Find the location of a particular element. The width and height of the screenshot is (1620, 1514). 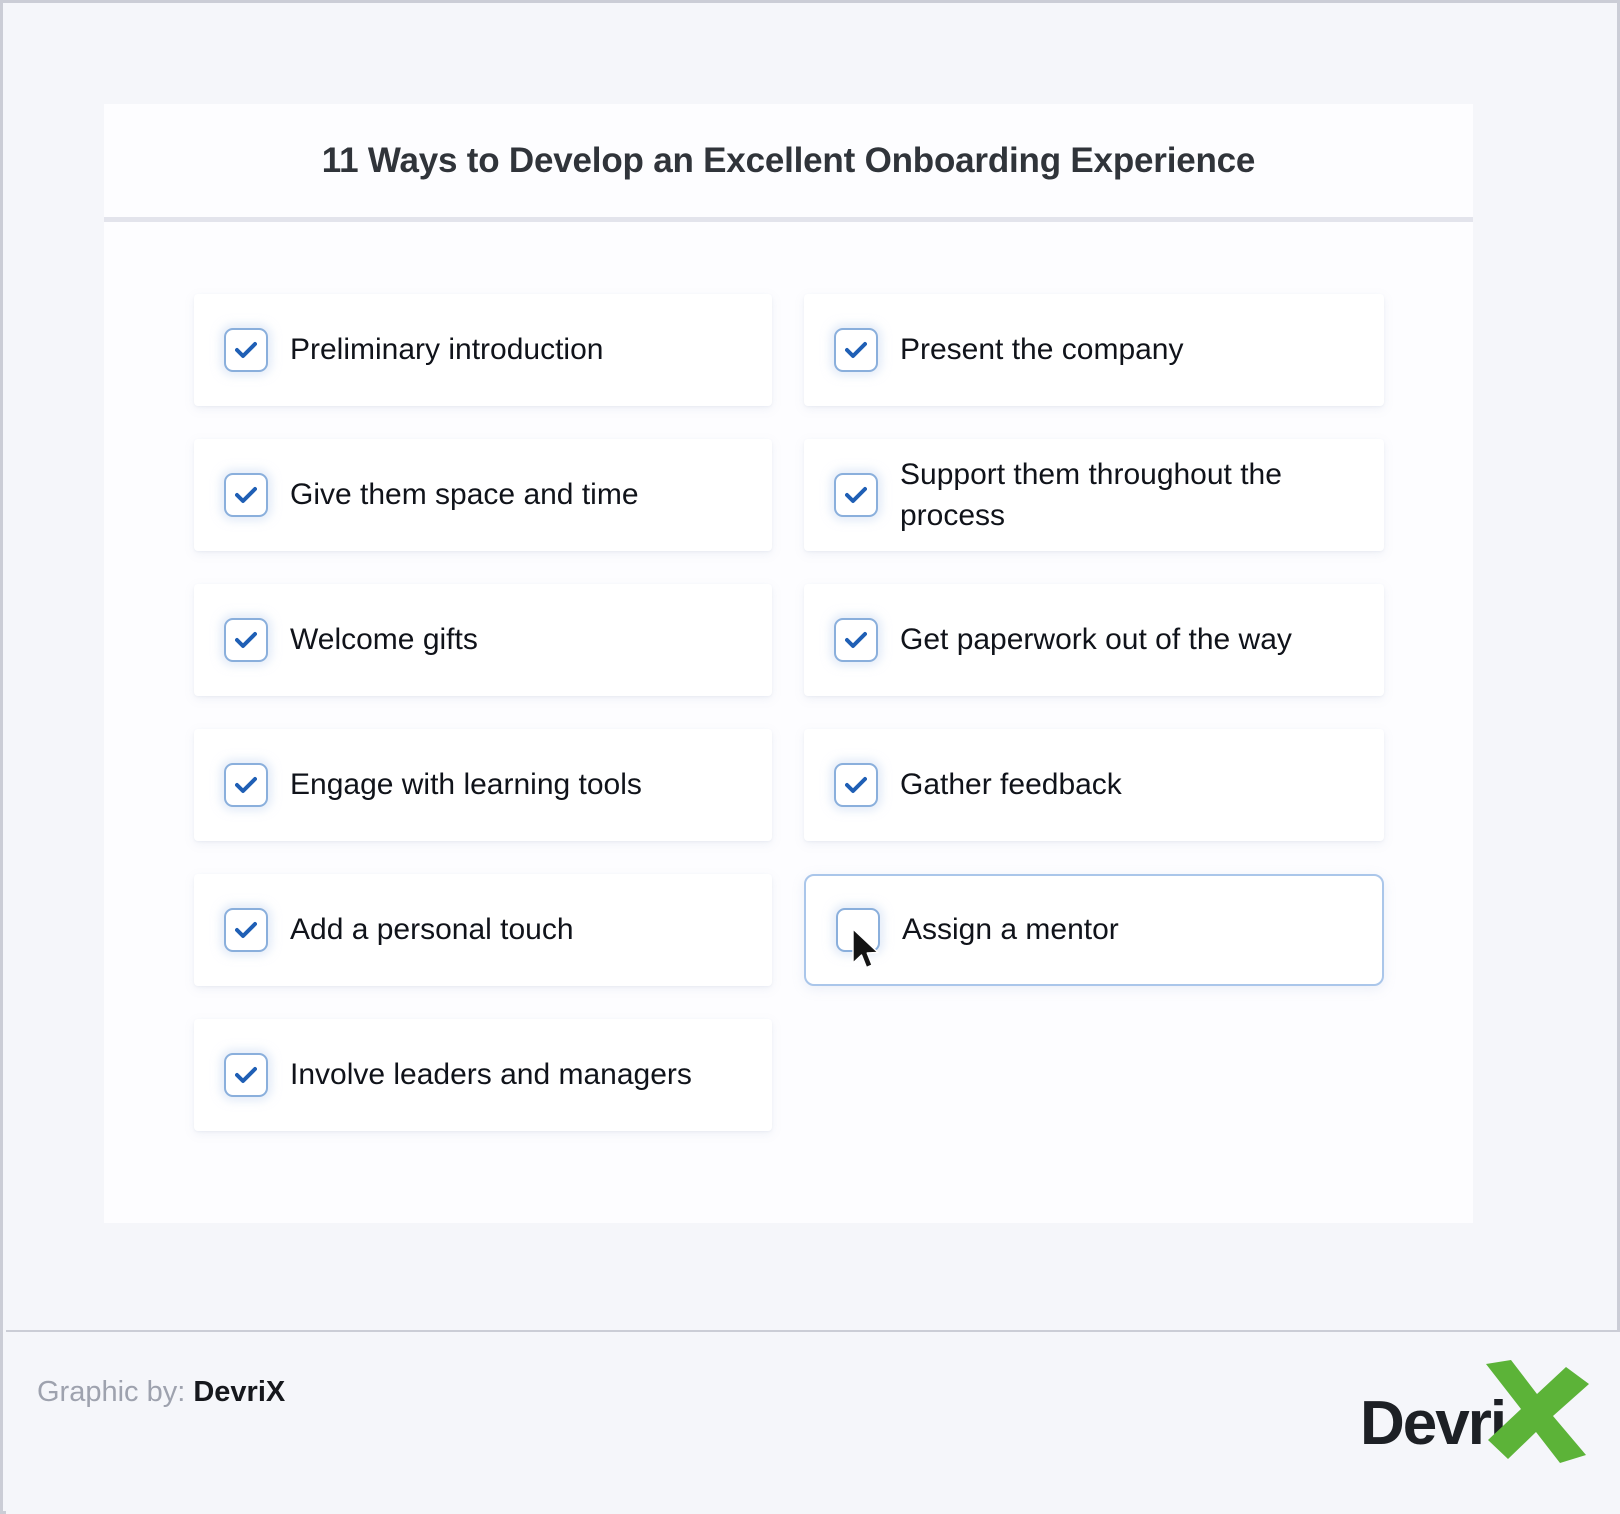

title-divider is located at coordinates (788, 219).